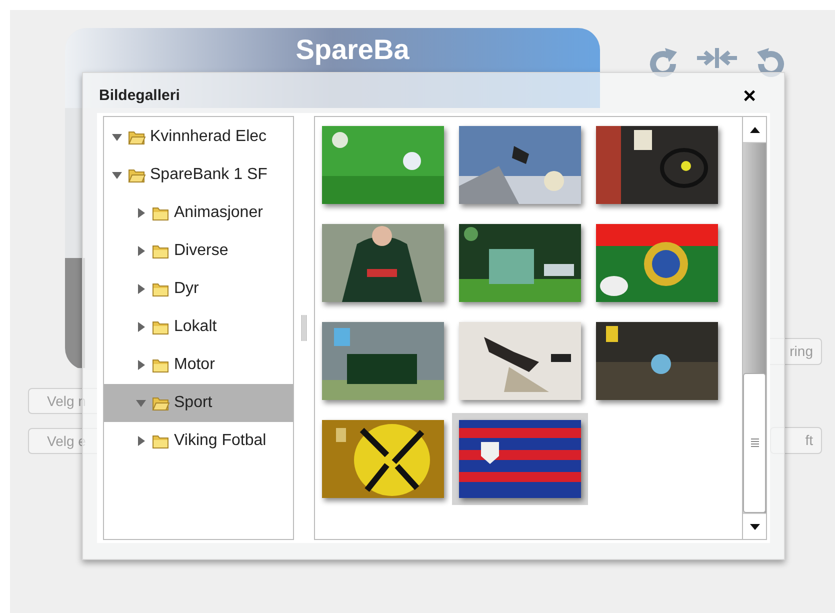 Image resolution: width=835 pixels, height=613 pixels. I want to click on tree-item: SpareBank 1 SF, so click(198, 175).